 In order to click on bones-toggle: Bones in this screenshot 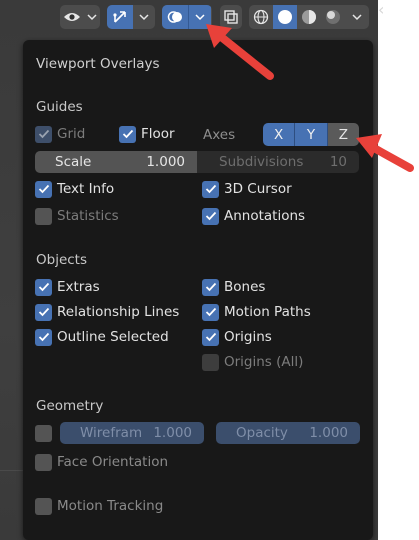, I will do `click(233, 287)`.